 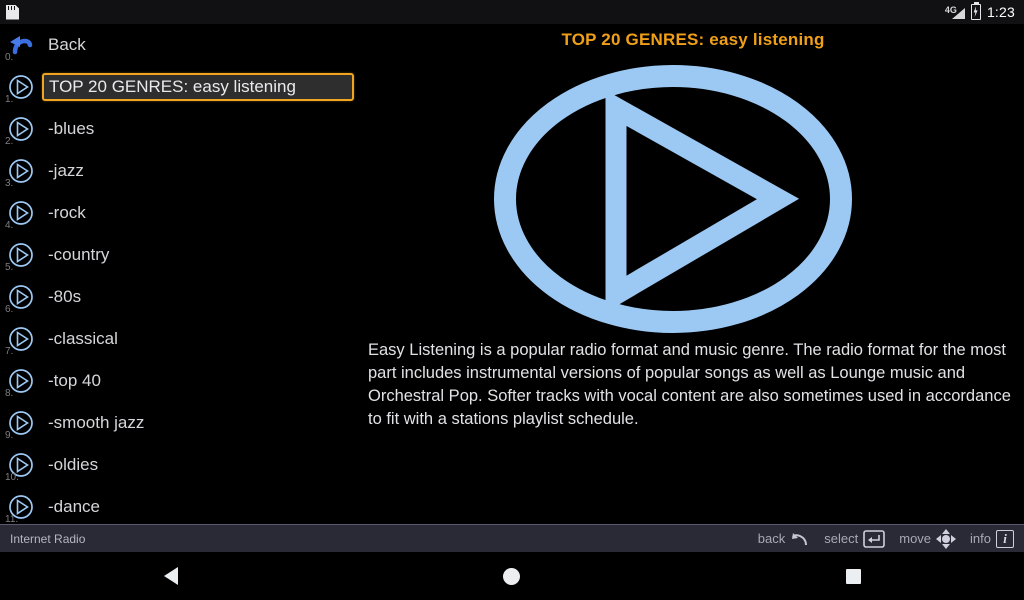 I want to click on undo-arrow-icon, so click(x=800, y=538).